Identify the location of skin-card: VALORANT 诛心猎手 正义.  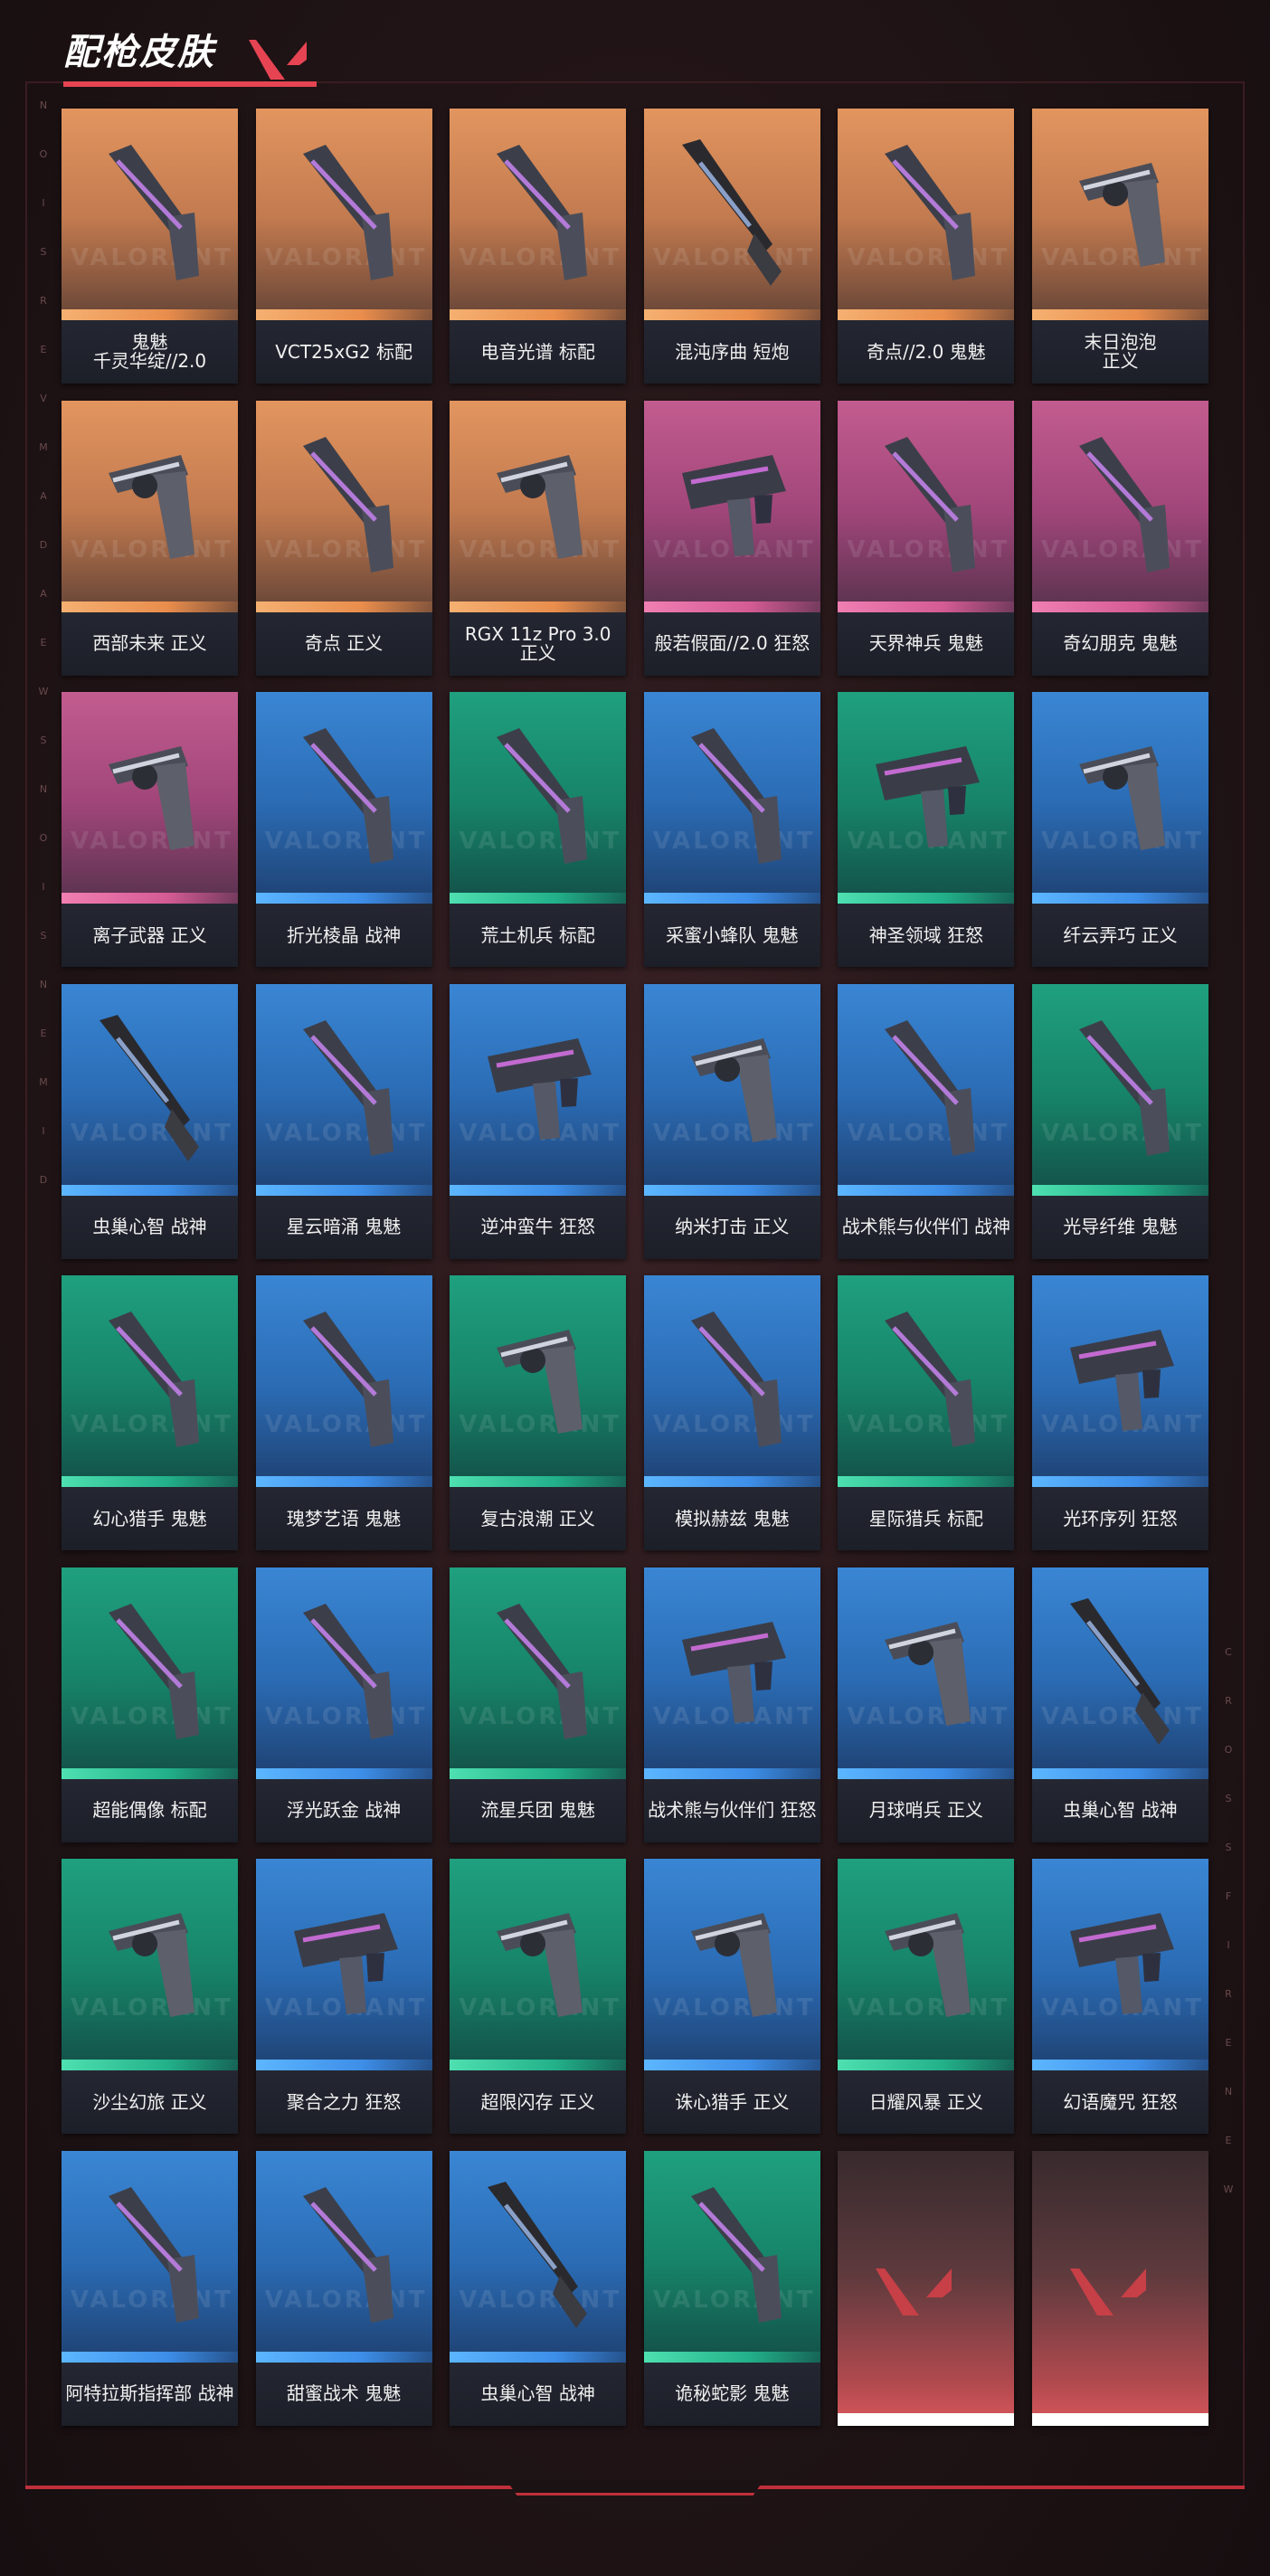
(731, 1997).